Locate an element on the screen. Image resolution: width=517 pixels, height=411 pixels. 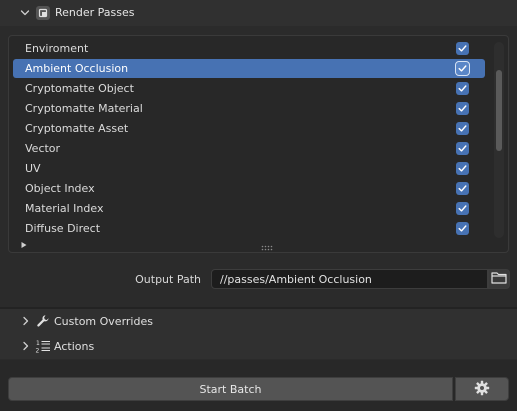
settings-button is located at coordinates (482, 389).